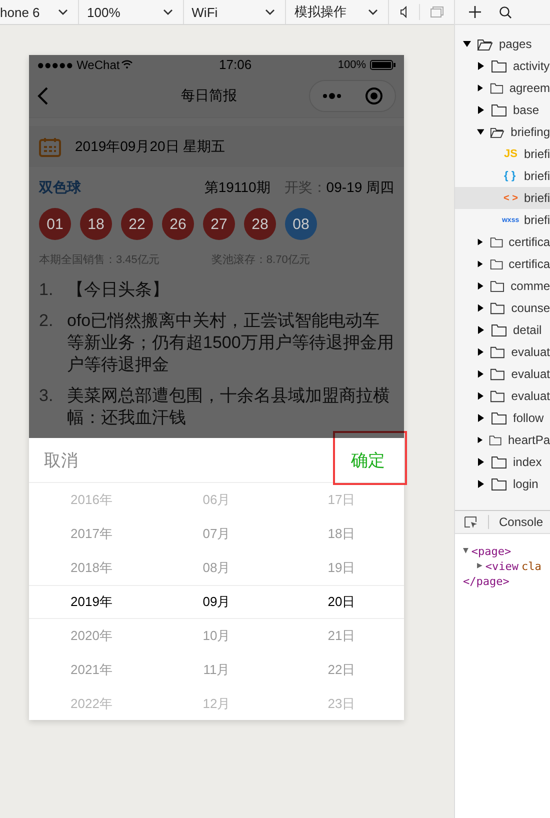 This screenshot has width=550, height=818. What do you see at coordinates (337, 12) in the screenshot?
I see `device-dropdown: 模拟操作` at bounding box center [337, 12].